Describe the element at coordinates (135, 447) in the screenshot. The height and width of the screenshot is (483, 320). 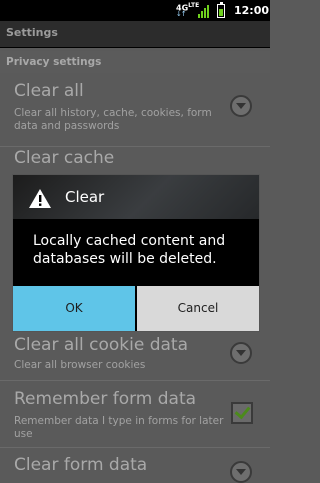
I see `divider` at that location.